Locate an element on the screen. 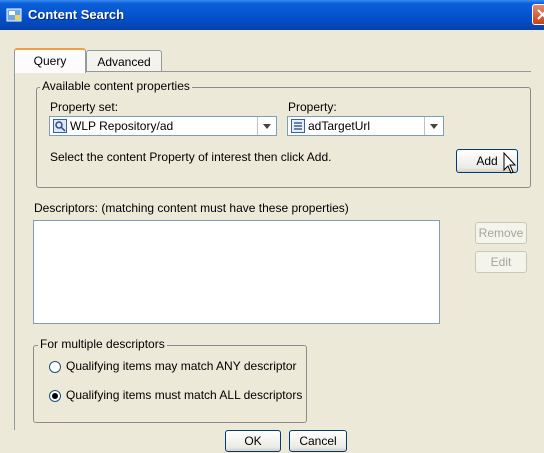  property-label: Property: is located at coordinates (312, 107).